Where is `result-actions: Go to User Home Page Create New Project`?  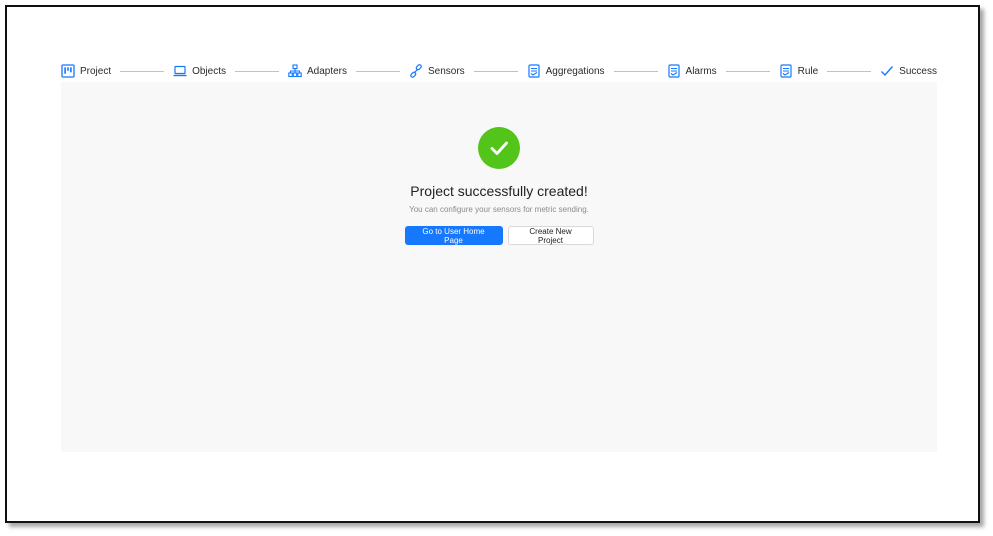 result-actions: Go to User Home Page Create New Project is located at coordinates (499, 235).